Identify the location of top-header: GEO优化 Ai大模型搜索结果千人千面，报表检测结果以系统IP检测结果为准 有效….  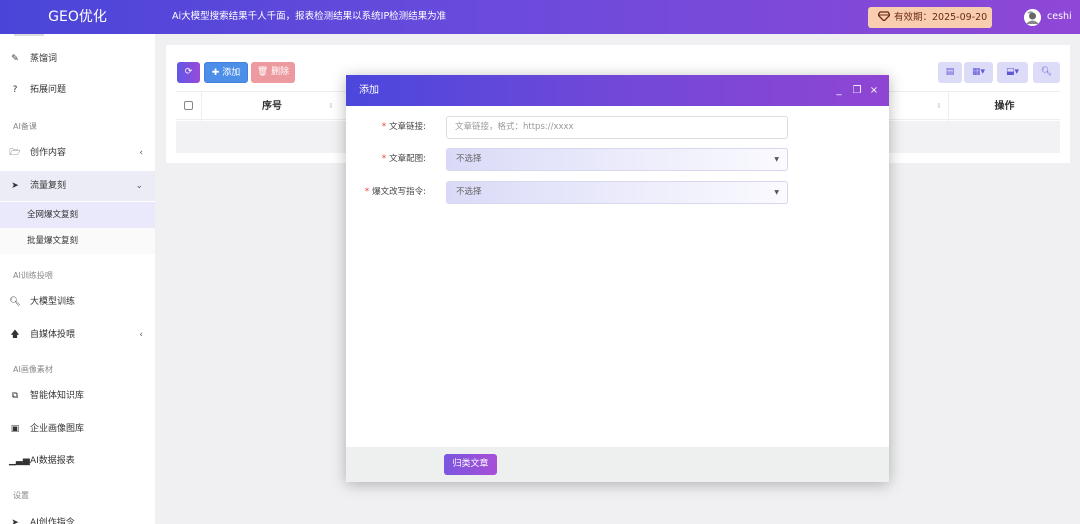
(540, 17).